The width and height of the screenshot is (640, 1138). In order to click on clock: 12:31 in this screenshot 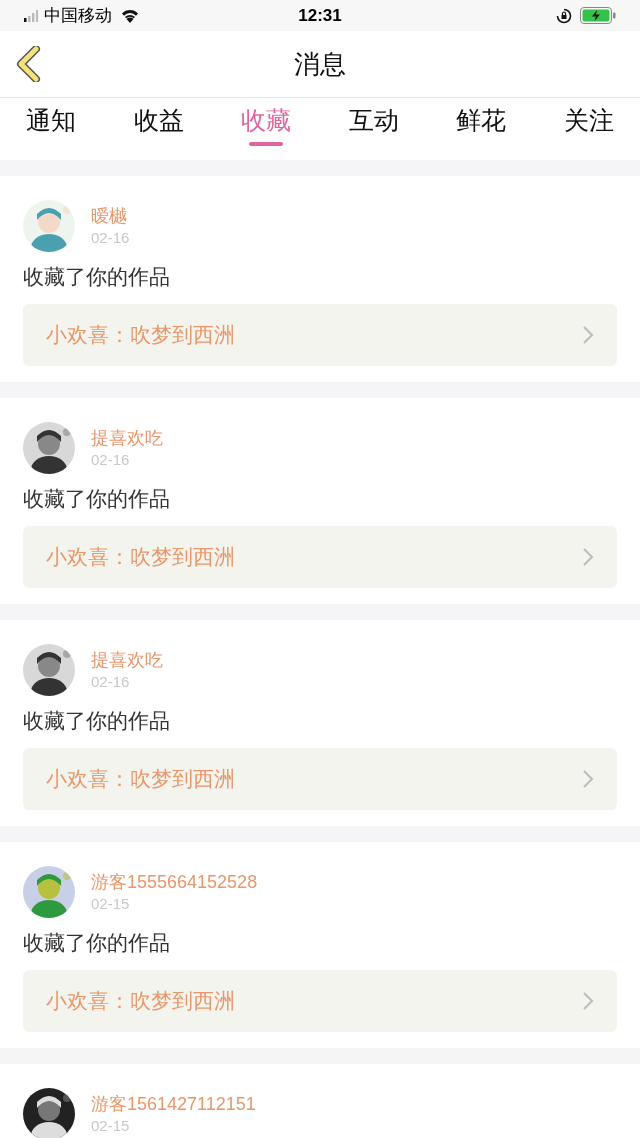, I will do `click(320, 15)`.